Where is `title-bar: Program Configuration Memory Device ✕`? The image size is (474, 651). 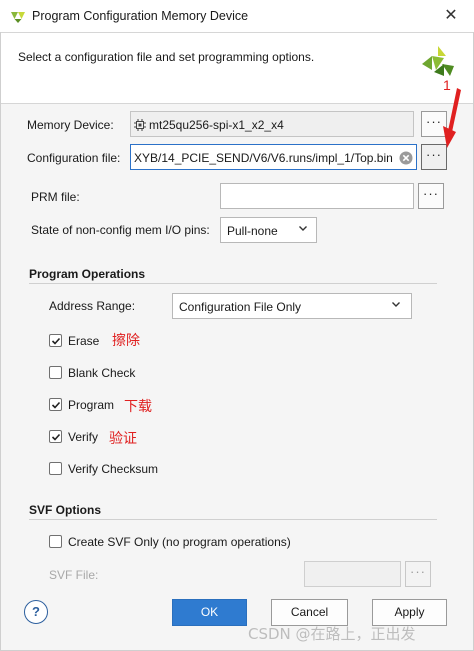
title-bar: Program Configuration Memory Device ✕ is located at coordinates (237, 16).